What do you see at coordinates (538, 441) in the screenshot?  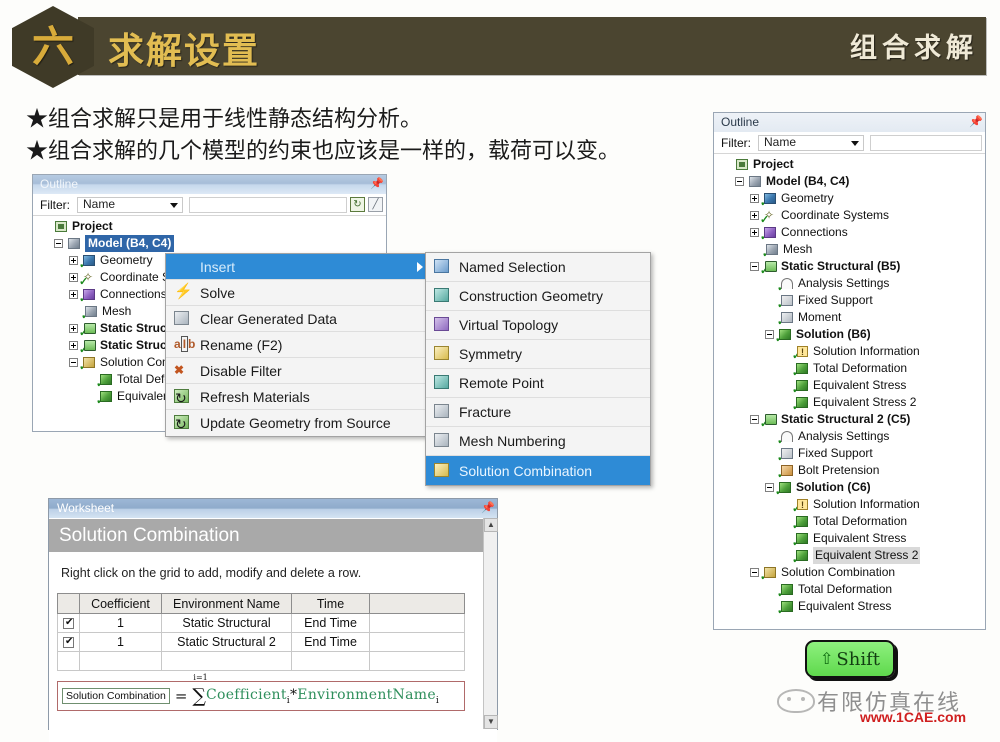 I see `menu-item: Mesh Numbering` at bounding box center [538, 441].